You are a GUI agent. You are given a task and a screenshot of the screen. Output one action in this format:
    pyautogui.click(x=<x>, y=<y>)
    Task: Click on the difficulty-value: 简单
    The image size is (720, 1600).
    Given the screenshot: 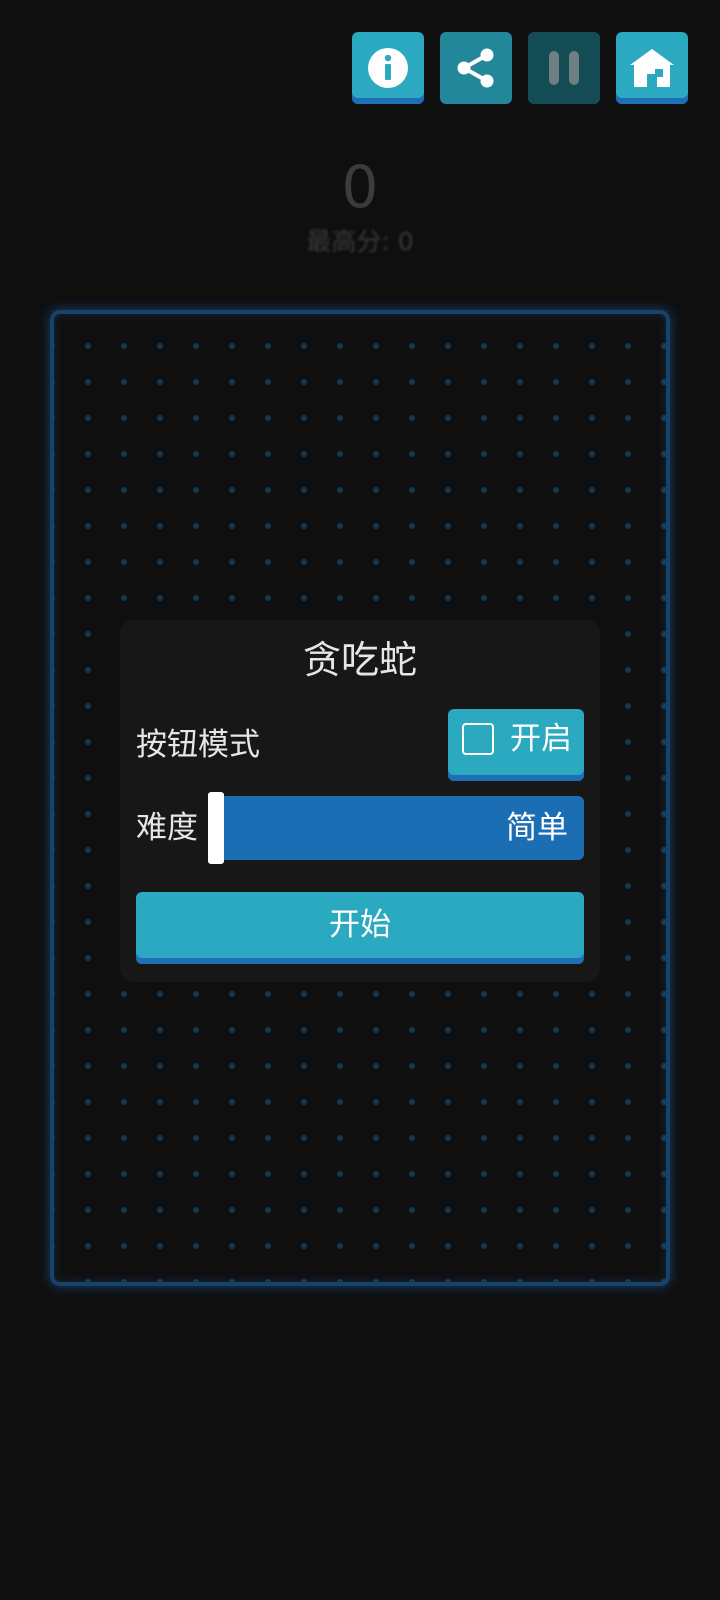 What is the action you would take?
    pyautogui.click(x=537, y=828)
    